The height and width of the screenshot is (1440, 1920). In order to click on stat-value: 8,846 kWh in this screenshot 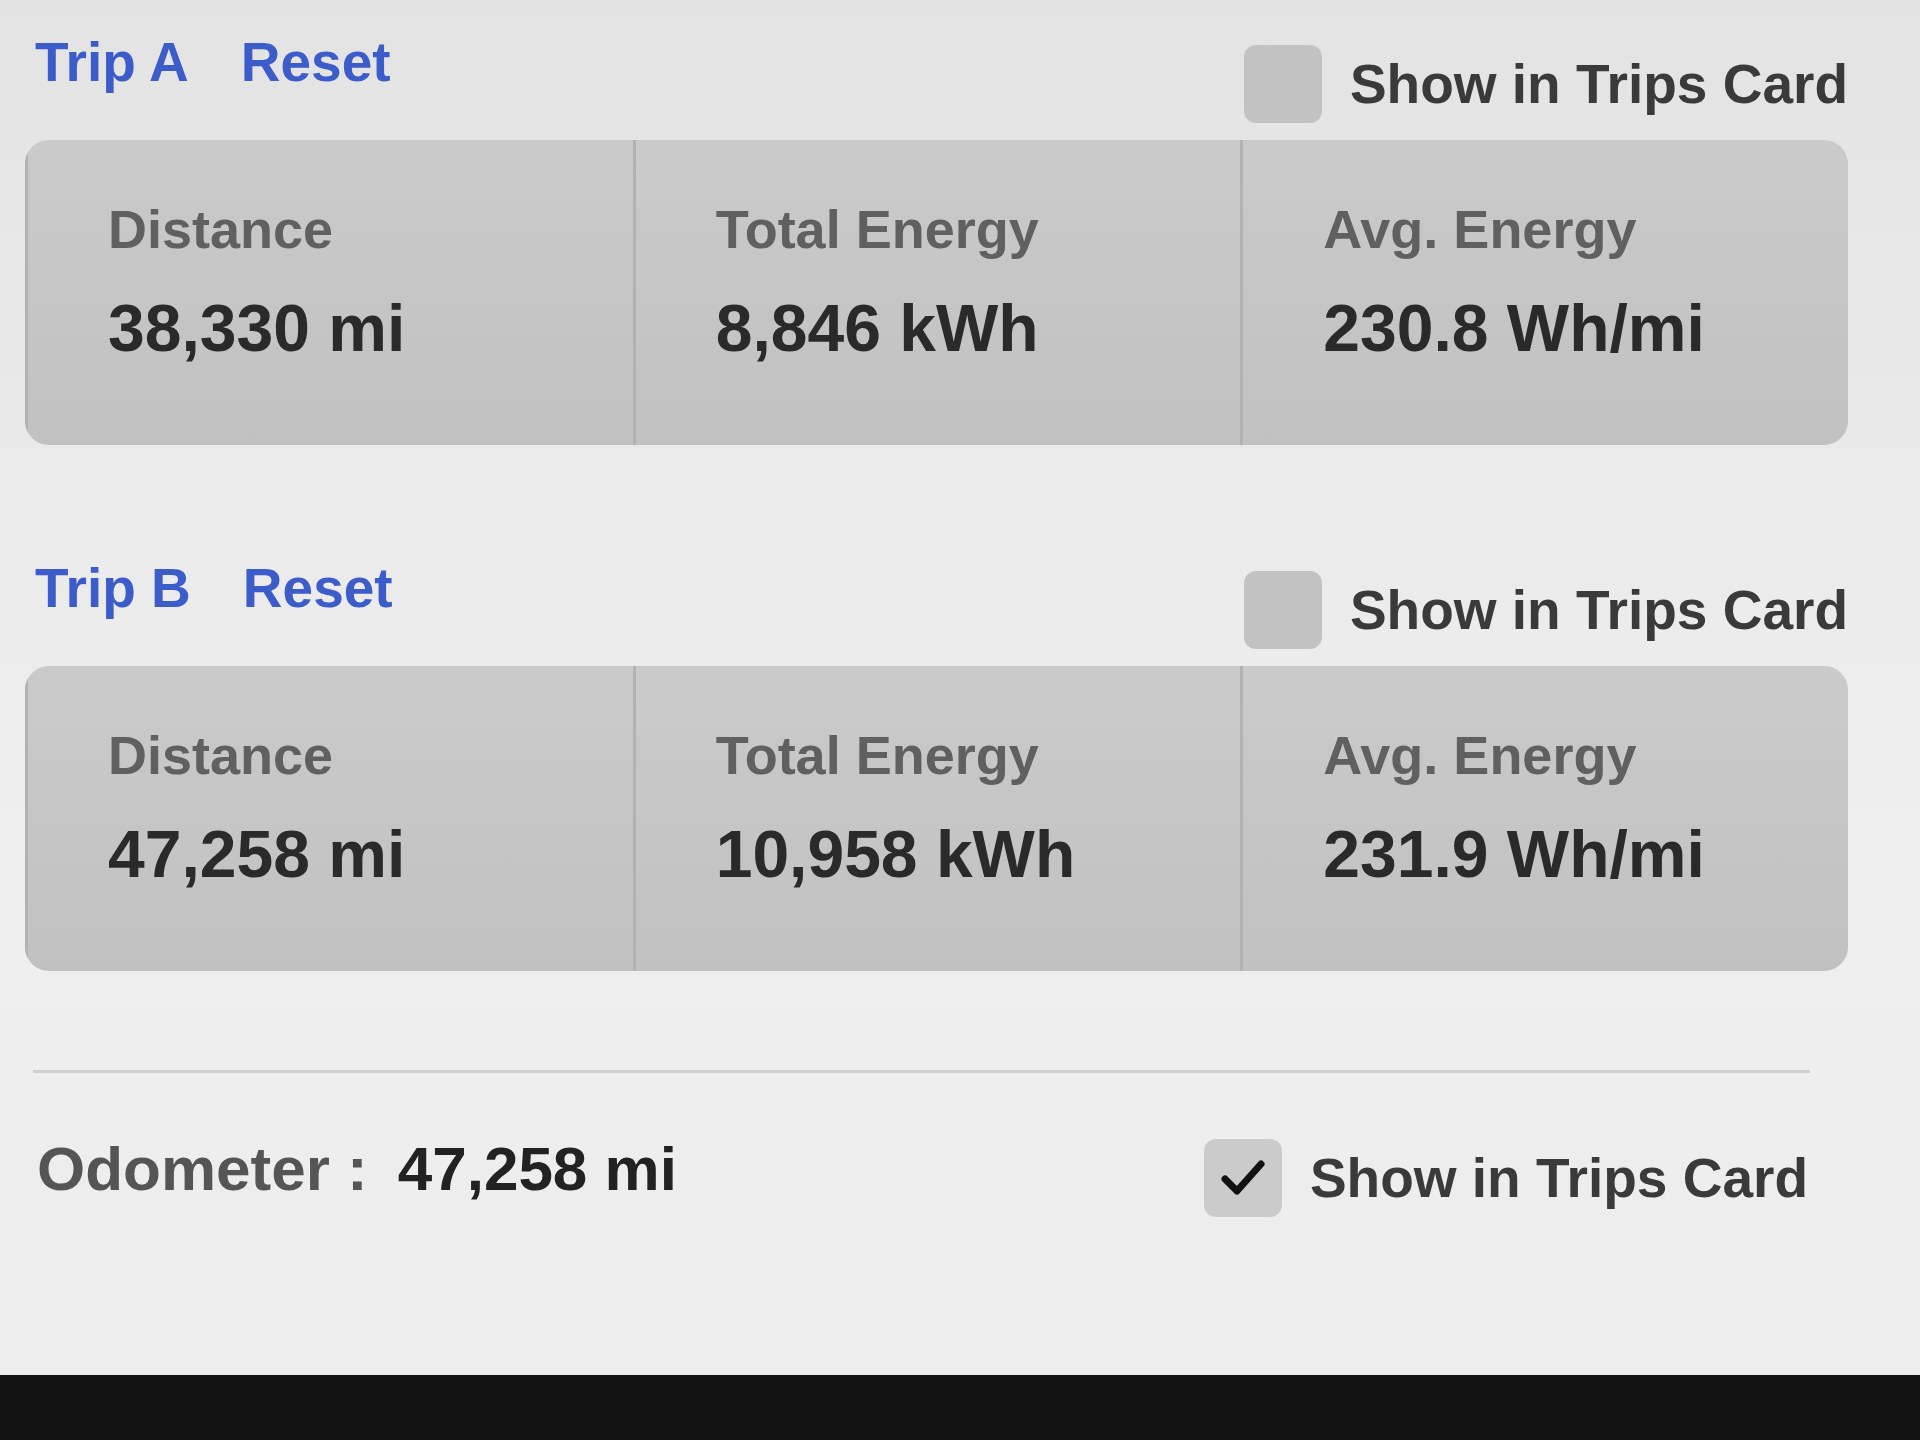, I will do `click(877, 328)`.